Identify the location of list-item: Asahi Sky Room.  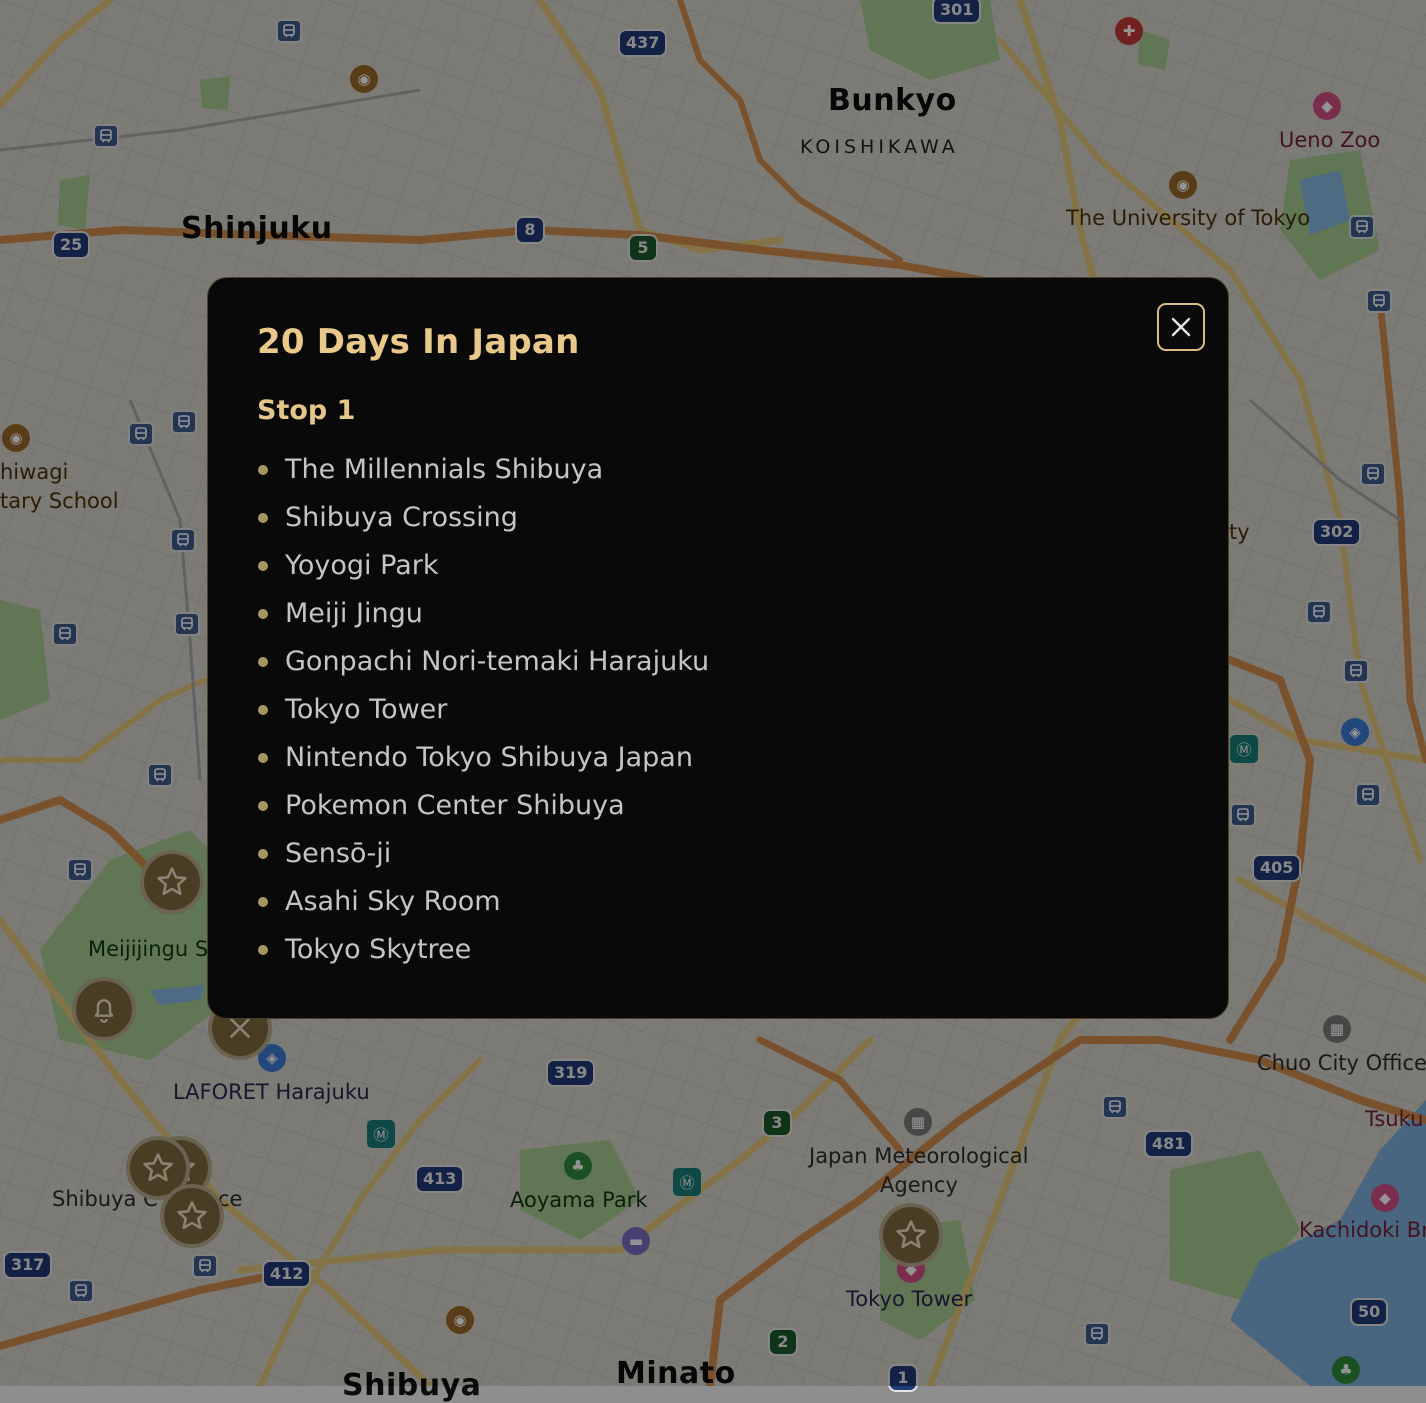
(483, 902).